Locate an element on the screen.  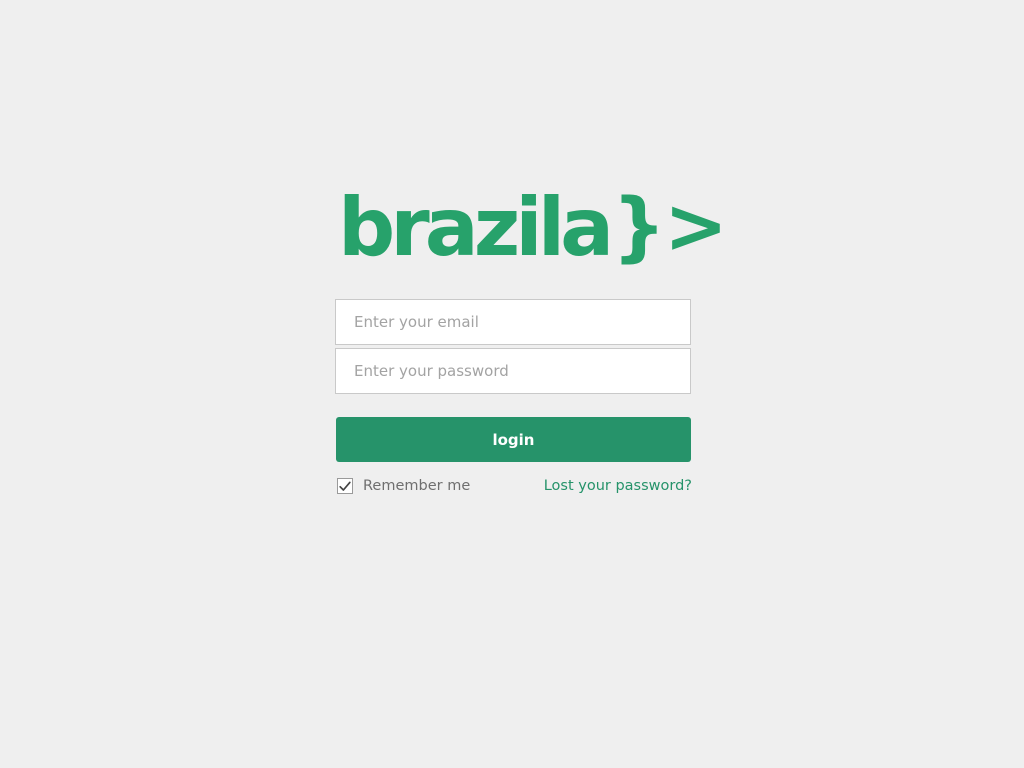
checkmark-icon is located at coordinates (345, 486).